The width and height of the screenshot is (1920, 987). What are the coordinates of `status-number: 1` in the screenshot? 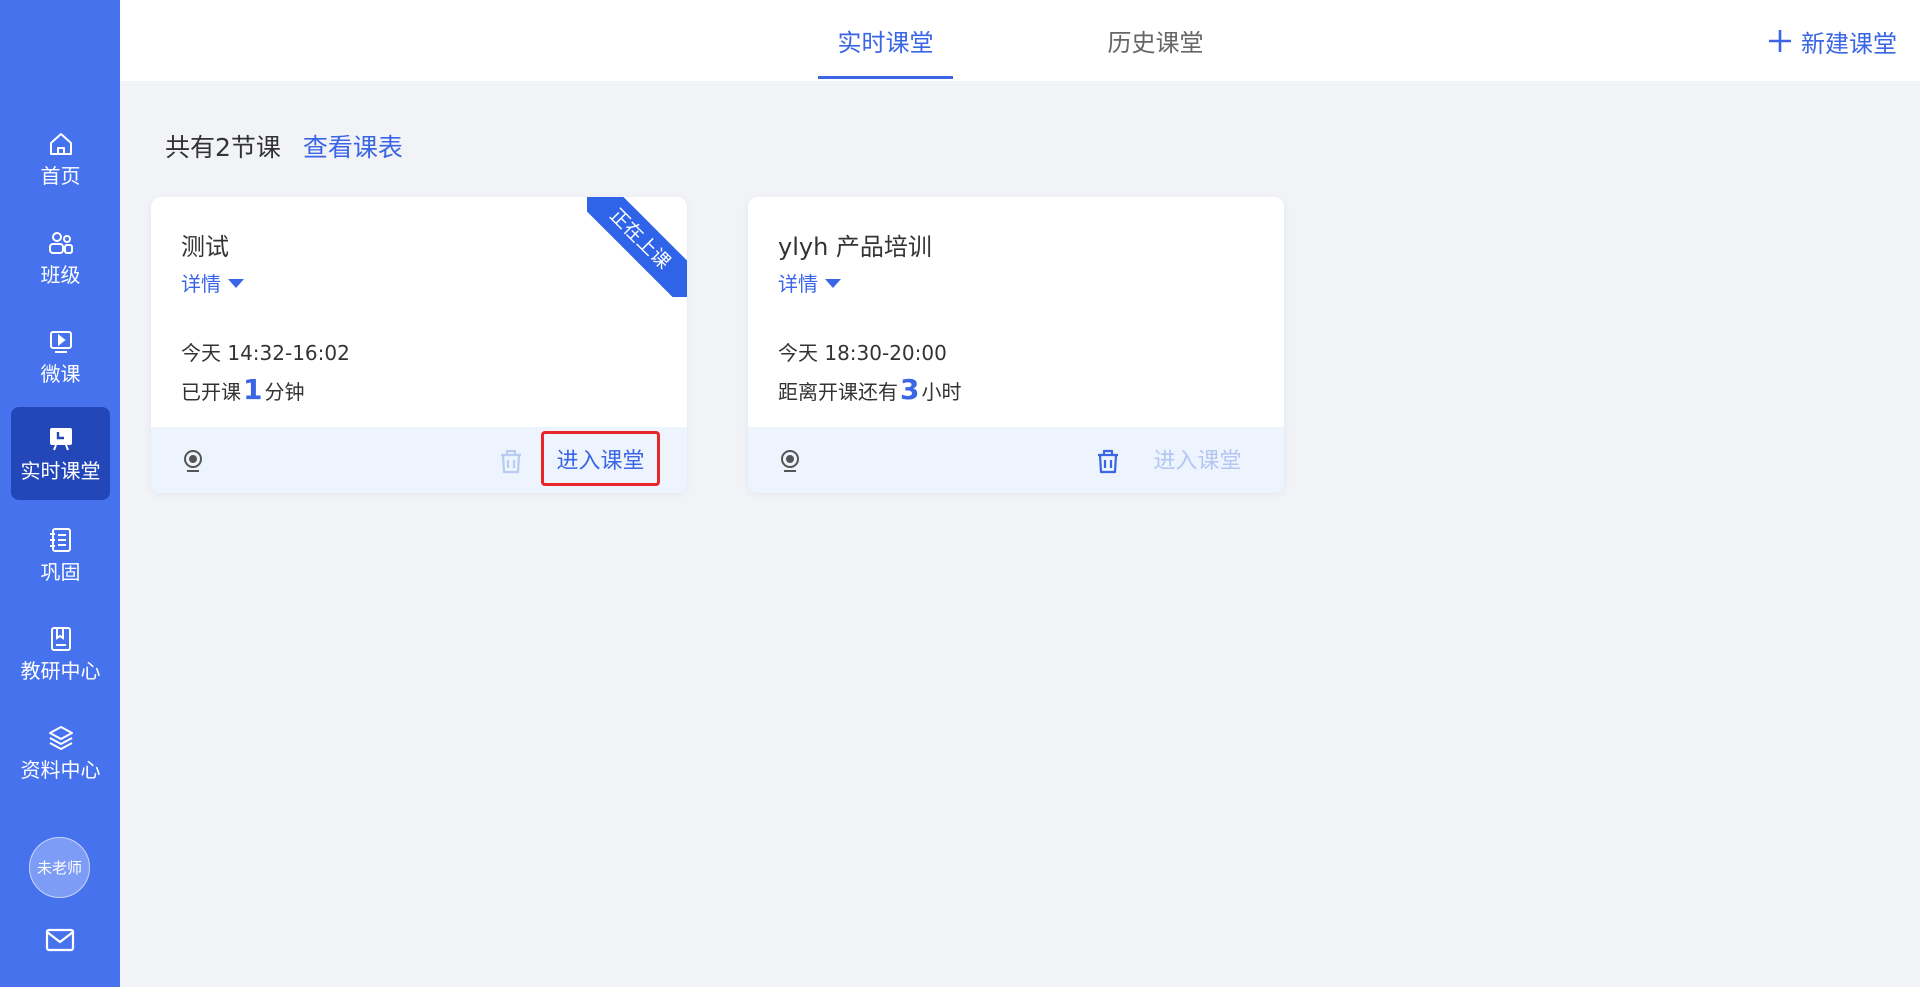 It's located at (253, 389).